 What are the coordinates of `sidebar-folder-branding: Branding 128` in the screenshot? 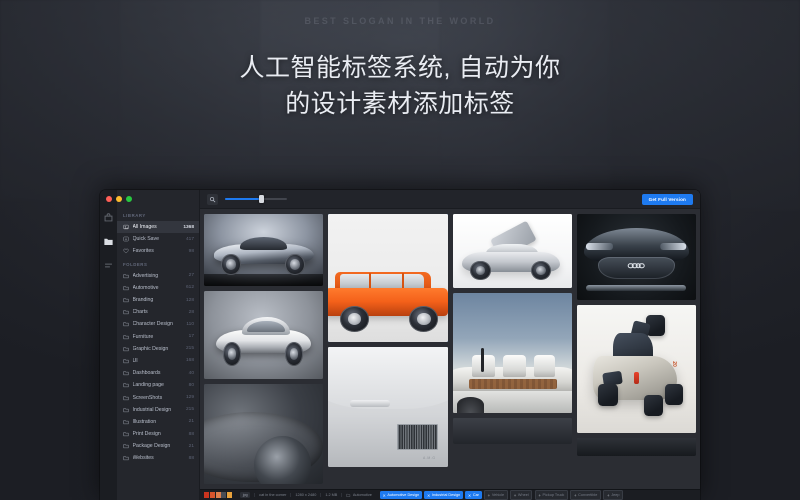 It's located at (158, 300).